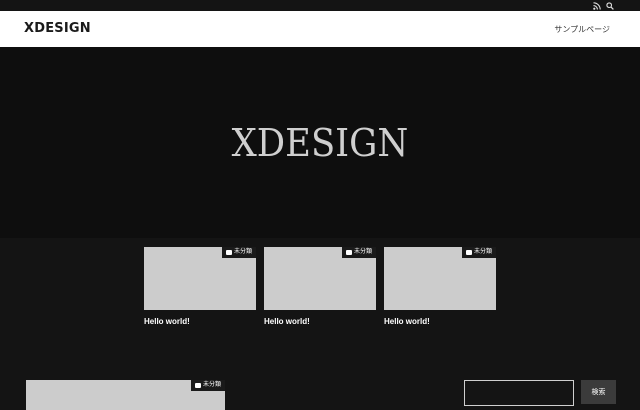 The width and height of the screenshot is (640, 410). I want to click on site-logo: XDESIGN, so click(57, 28).